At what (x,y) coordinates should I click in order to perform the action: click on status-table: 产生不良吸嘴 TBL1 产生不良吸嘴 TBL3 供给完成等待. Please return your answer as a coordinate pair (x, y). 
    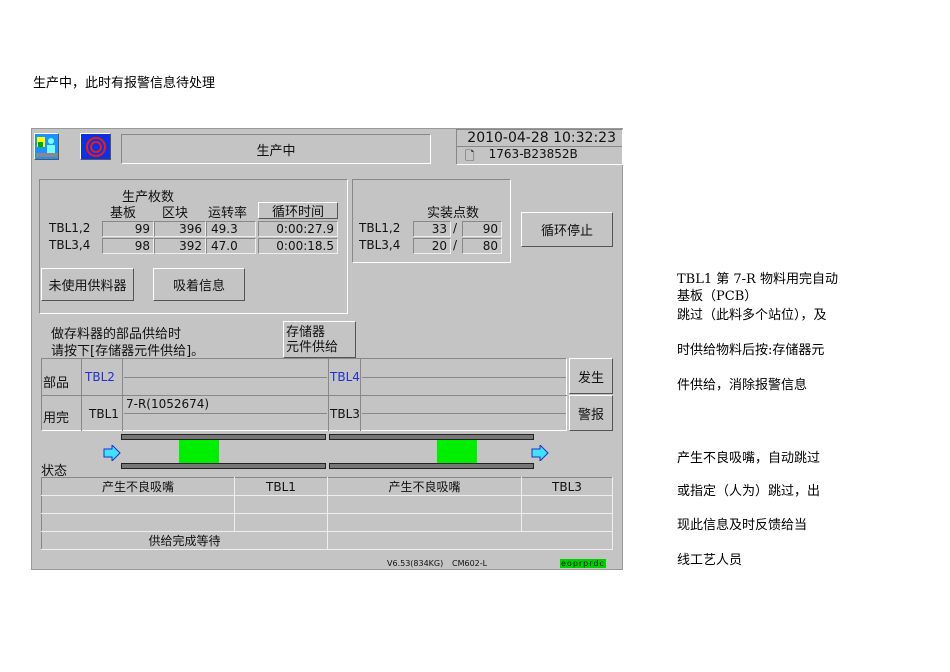
    Looking at the image, I should click on (327, 513).